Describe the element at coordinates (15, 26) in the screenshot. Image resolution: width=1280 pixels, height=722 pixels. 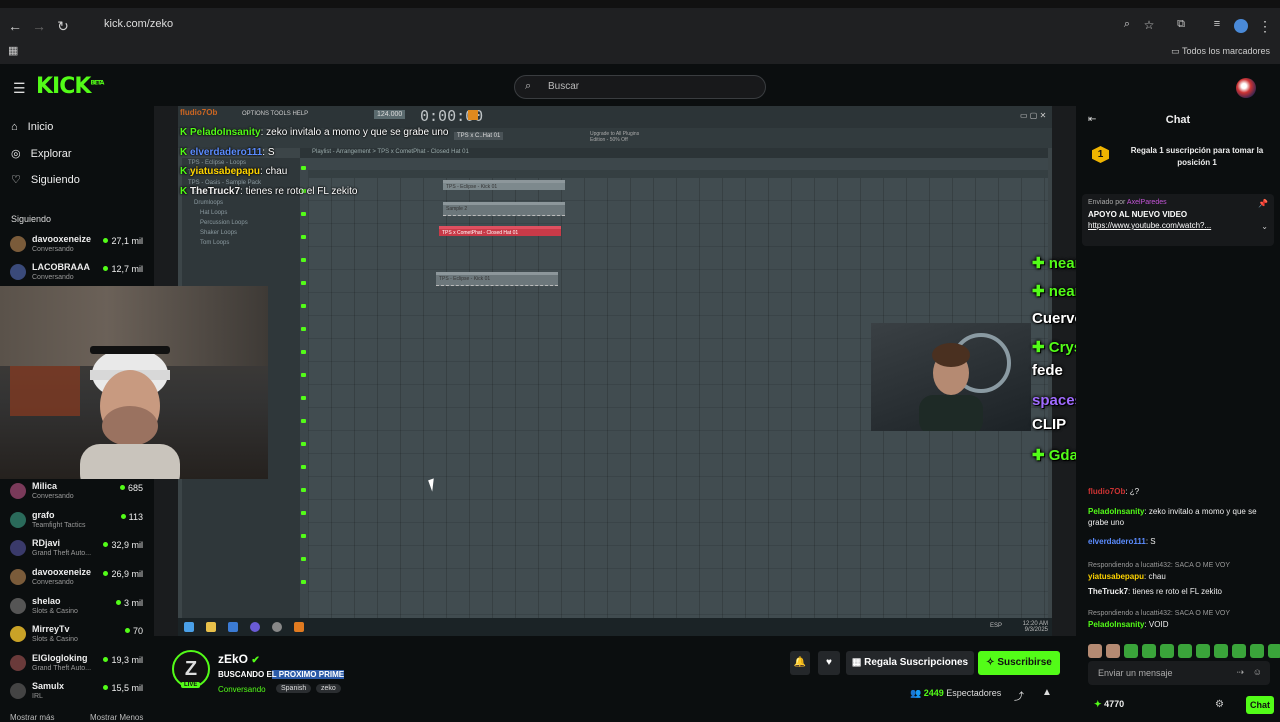
I see `back-icon: ←` at that location.